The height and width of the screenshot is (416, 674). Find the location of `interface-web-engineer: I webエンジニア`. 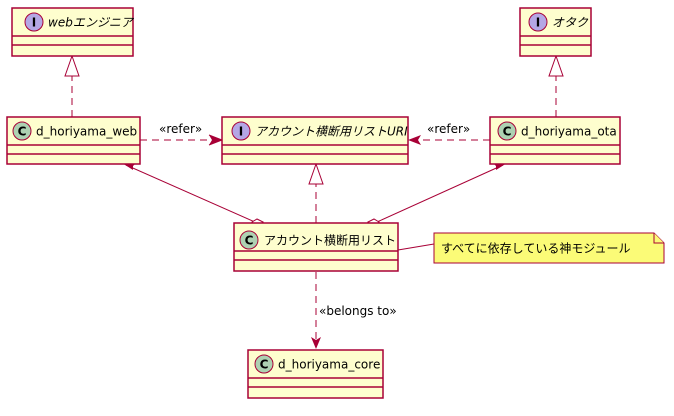

interface-web-engineer: I webエンジニア is located at coordinates (73, 32).